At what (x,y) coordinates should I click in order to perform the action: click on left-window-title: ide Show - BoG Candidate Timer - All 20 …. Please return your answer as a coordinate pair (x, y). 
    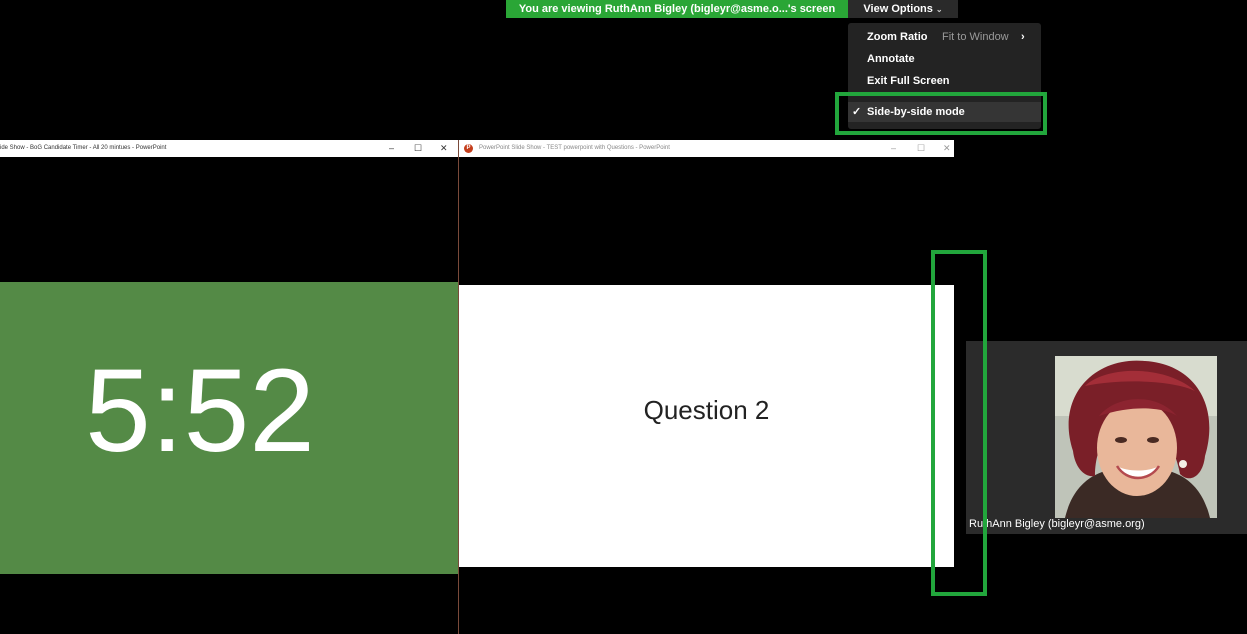
    Looking at the image, I should click on (83, 148).